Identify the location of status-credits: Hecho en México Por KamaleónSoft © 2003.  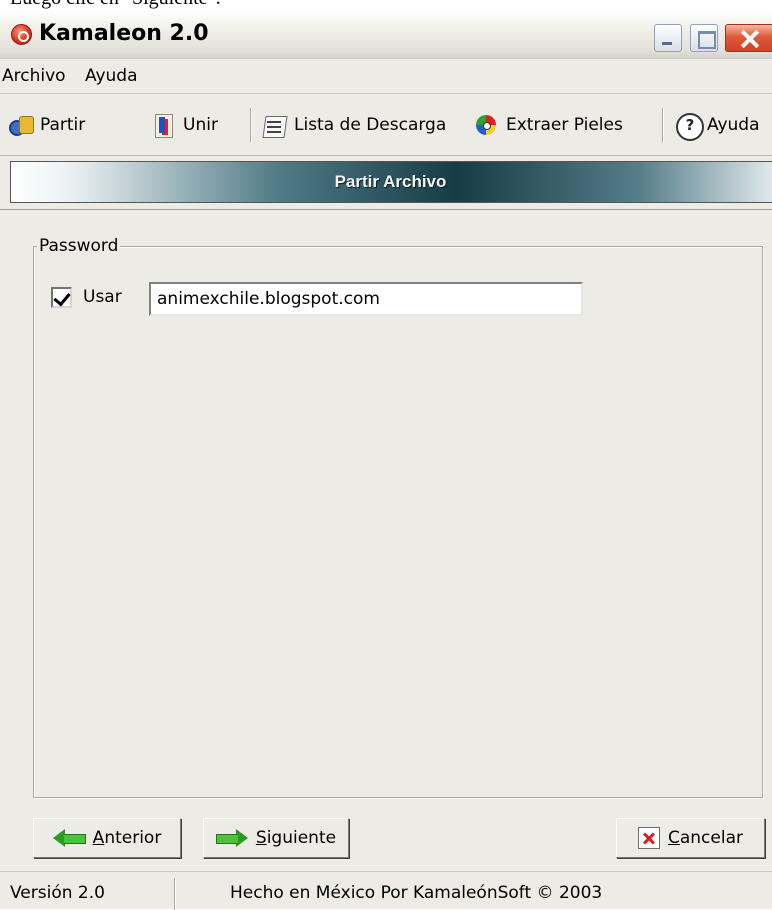
(416, 893).